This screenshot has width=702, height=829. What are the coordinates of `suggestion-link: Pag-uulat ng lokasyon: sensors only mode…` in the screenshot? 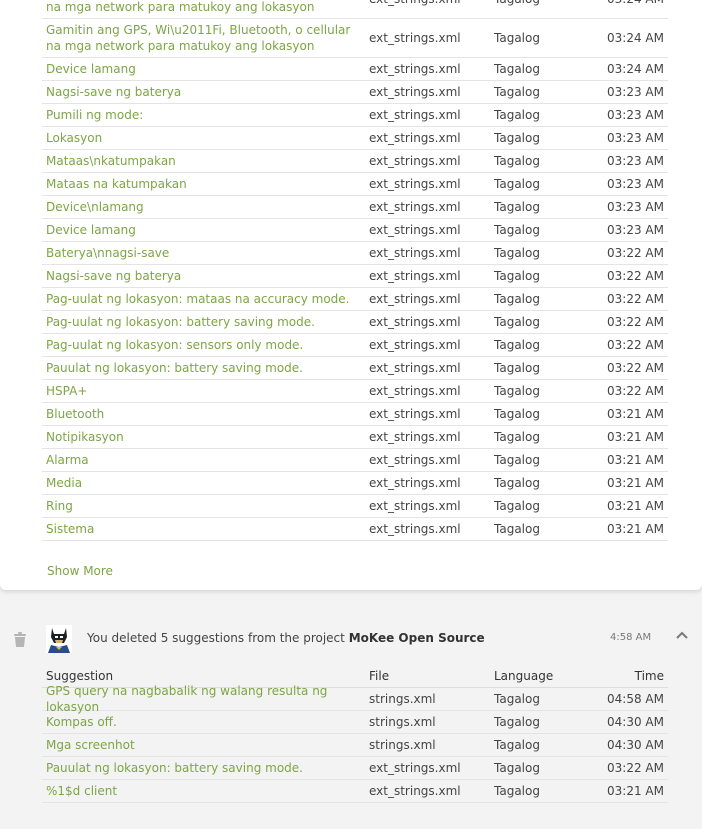 It's located at (205, 345).